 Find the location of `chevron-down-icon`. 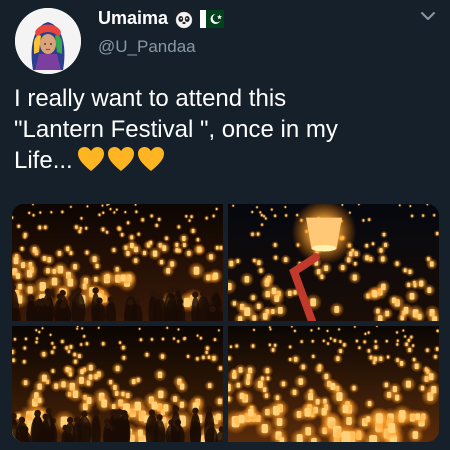

chevron-down-icon is located at coordinates (428, 16).